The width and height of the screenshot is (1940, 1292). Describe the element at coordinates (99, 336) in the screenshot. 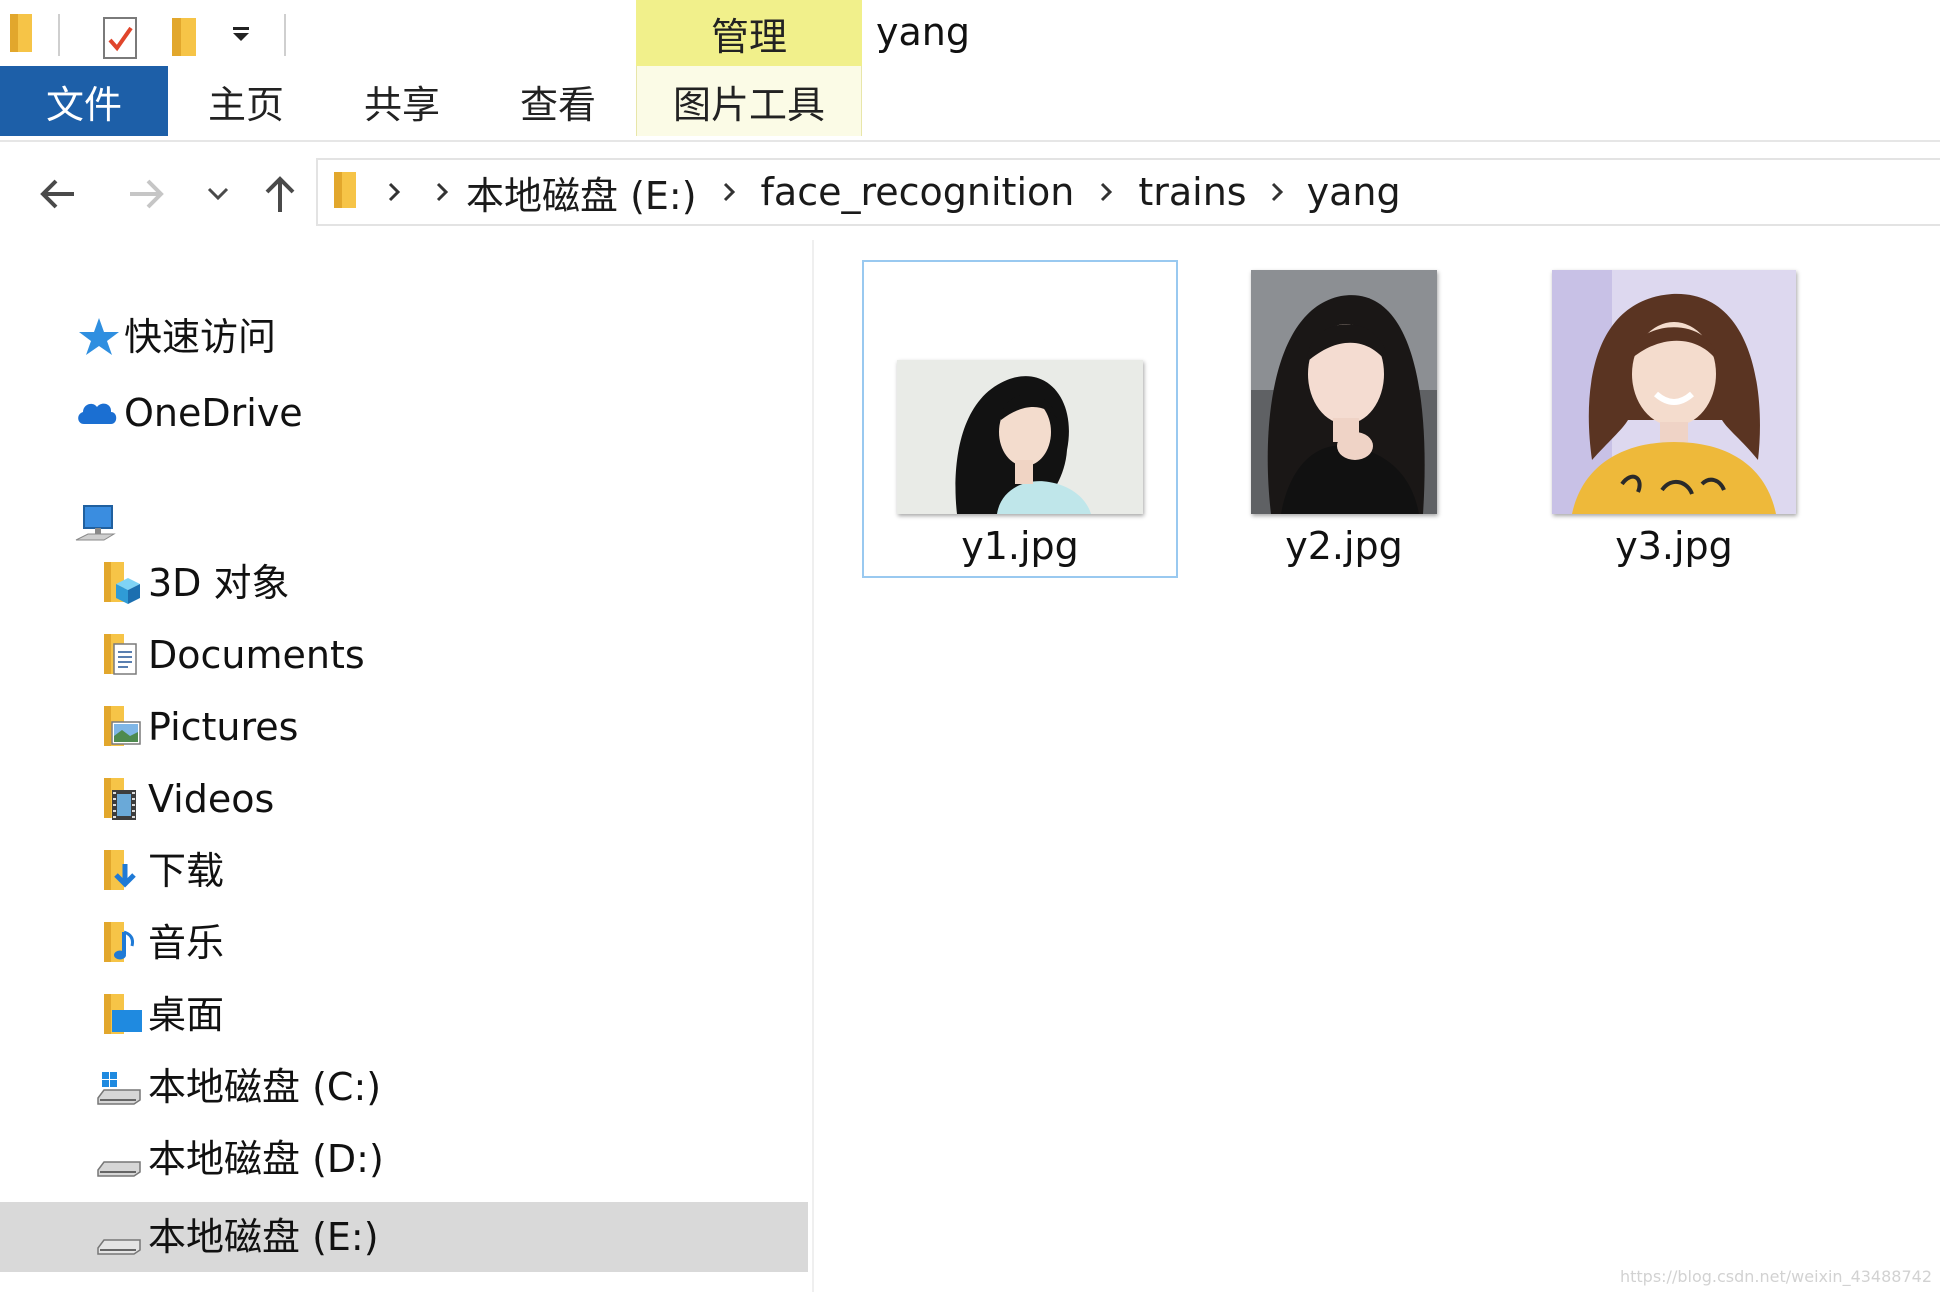

I see `star-icon` at that location.